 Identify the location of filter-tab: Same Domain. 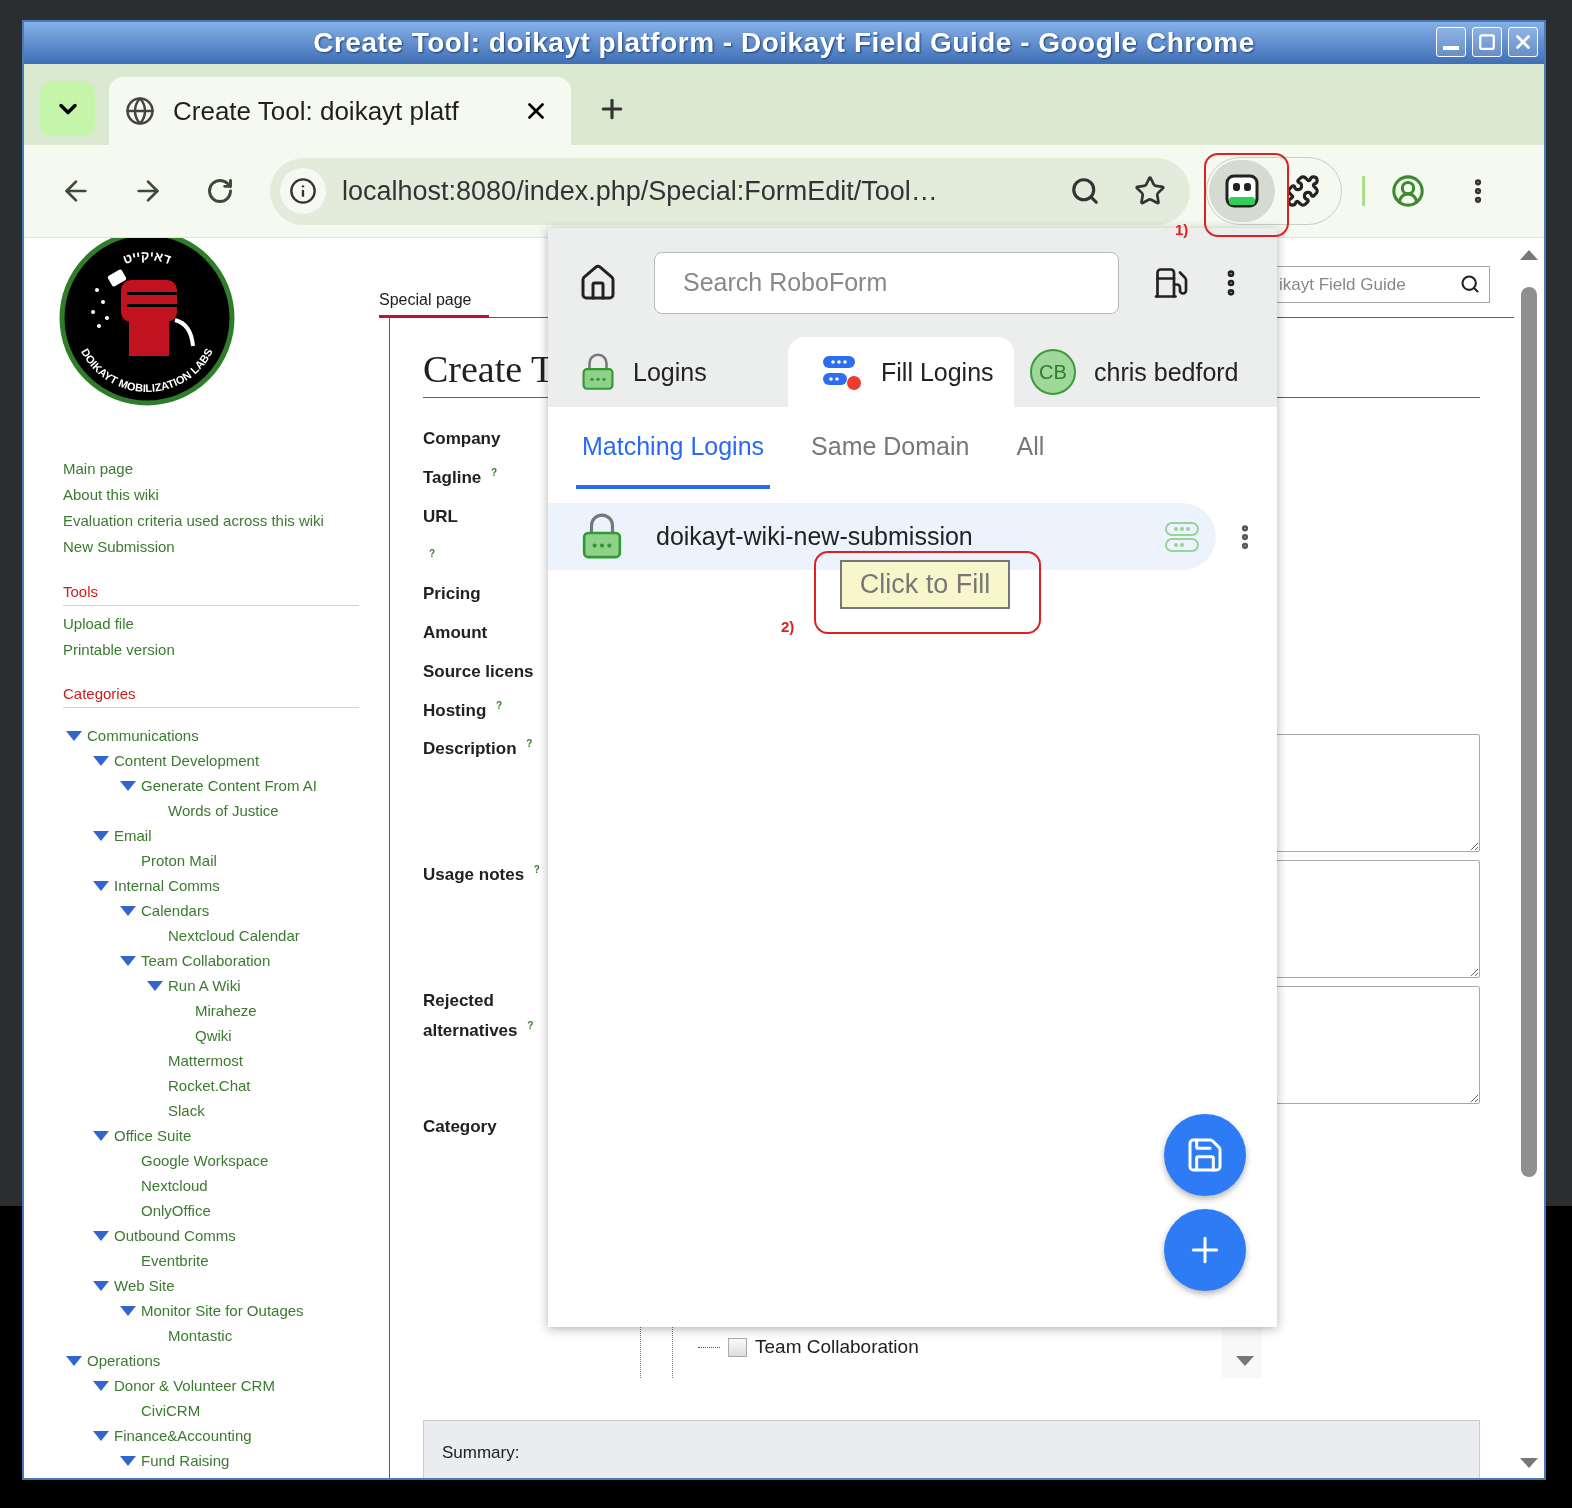
(890, 448).